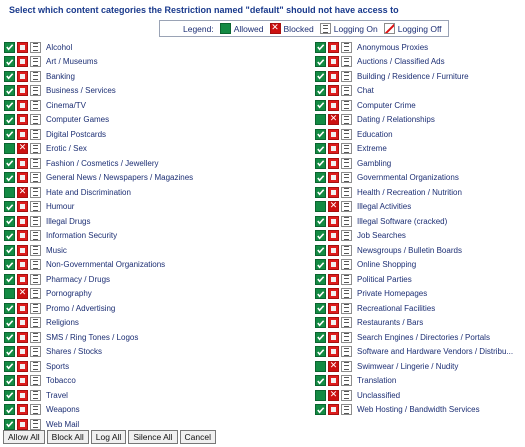  I want to click on log-all-button: Log All, so click(108, 437).